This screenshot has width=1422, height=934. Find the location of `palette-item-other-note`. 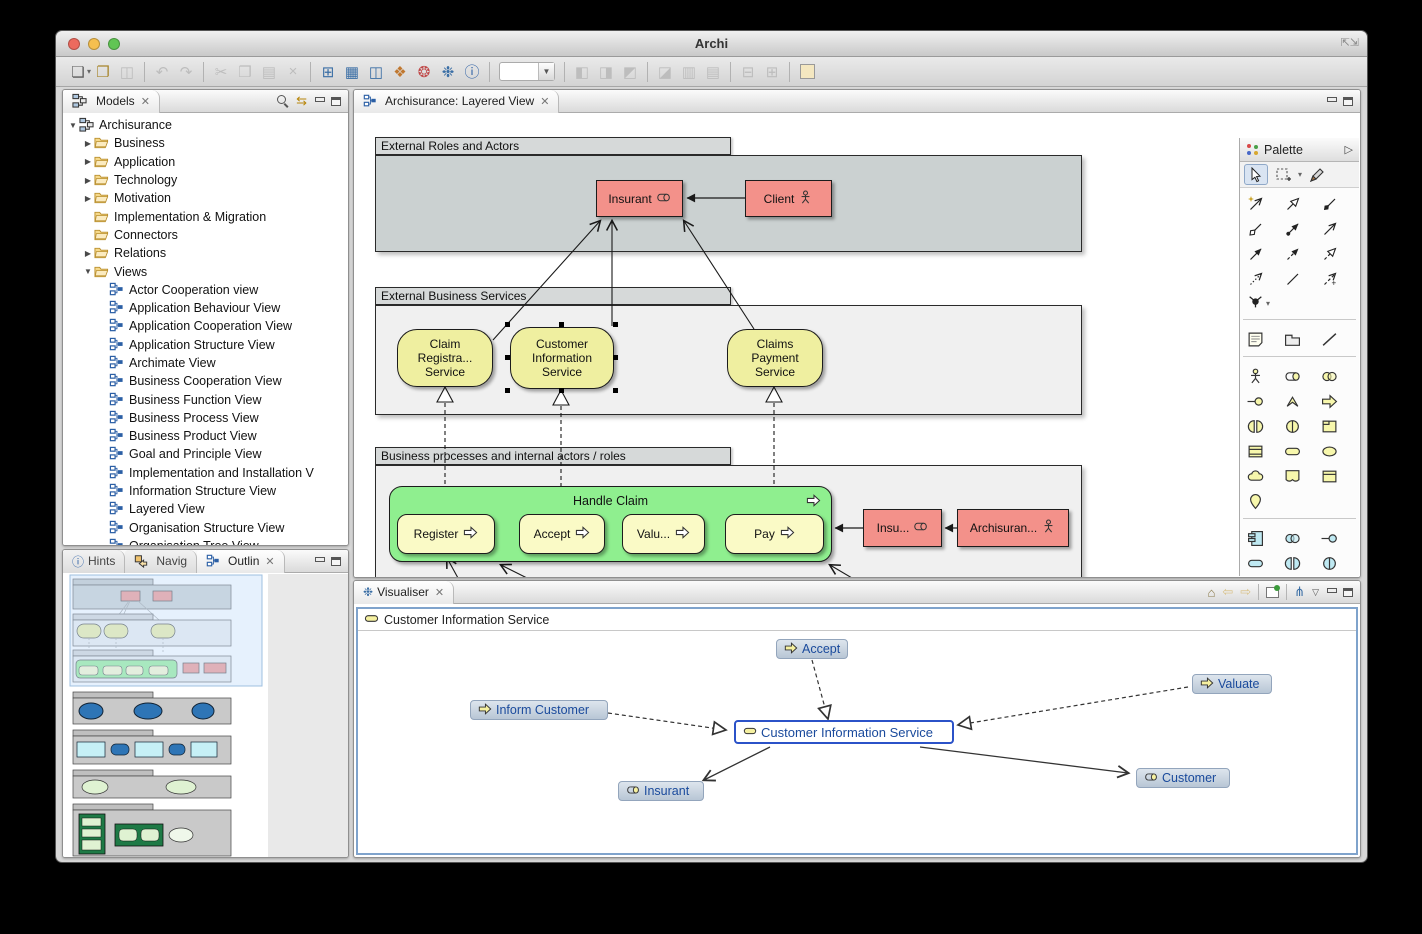

palette-item-other-note is located at coordinates (1262, 339).